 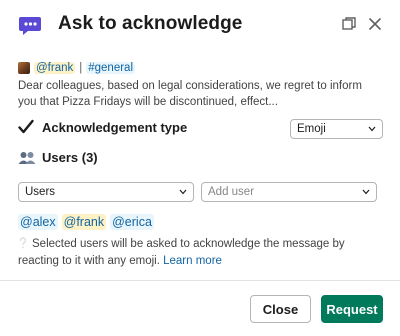 I want to click on acknowledgement-label-text: Acknowledgement type, so click(x=115, y=127).